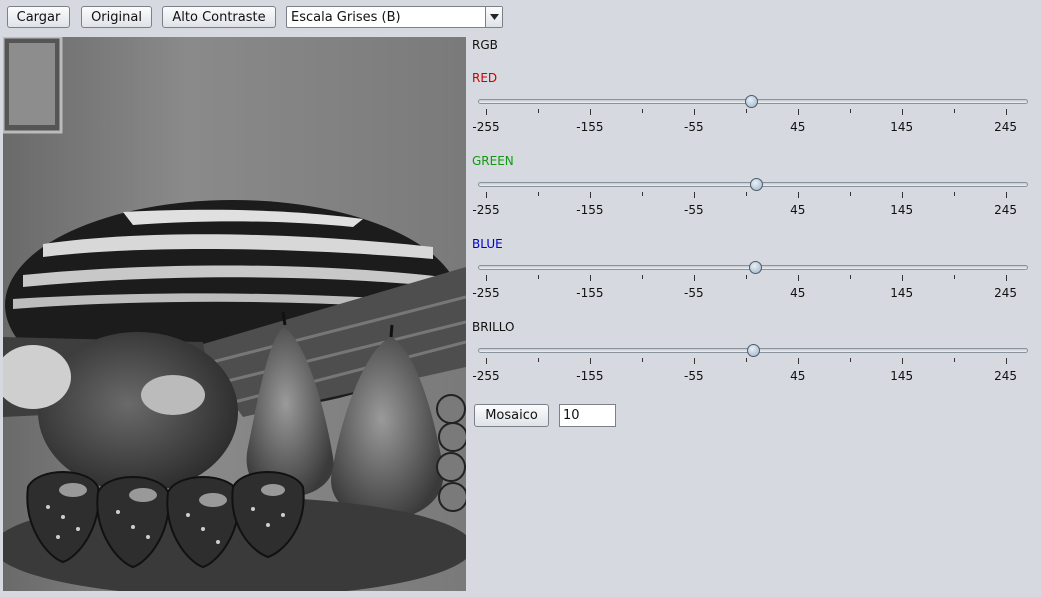 The height and width of the screenshot is (597, 1041). What do you see at coordinates (587, 415) in the screenshot?
I see `mosaic-size-input: 10` at bounding box center [587, 415].